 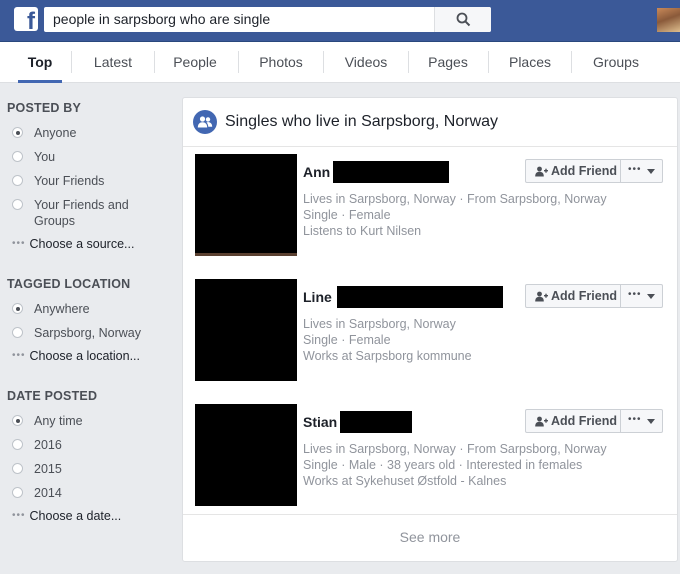 I want to click on tab-people: People, so click(x=195, y=62).